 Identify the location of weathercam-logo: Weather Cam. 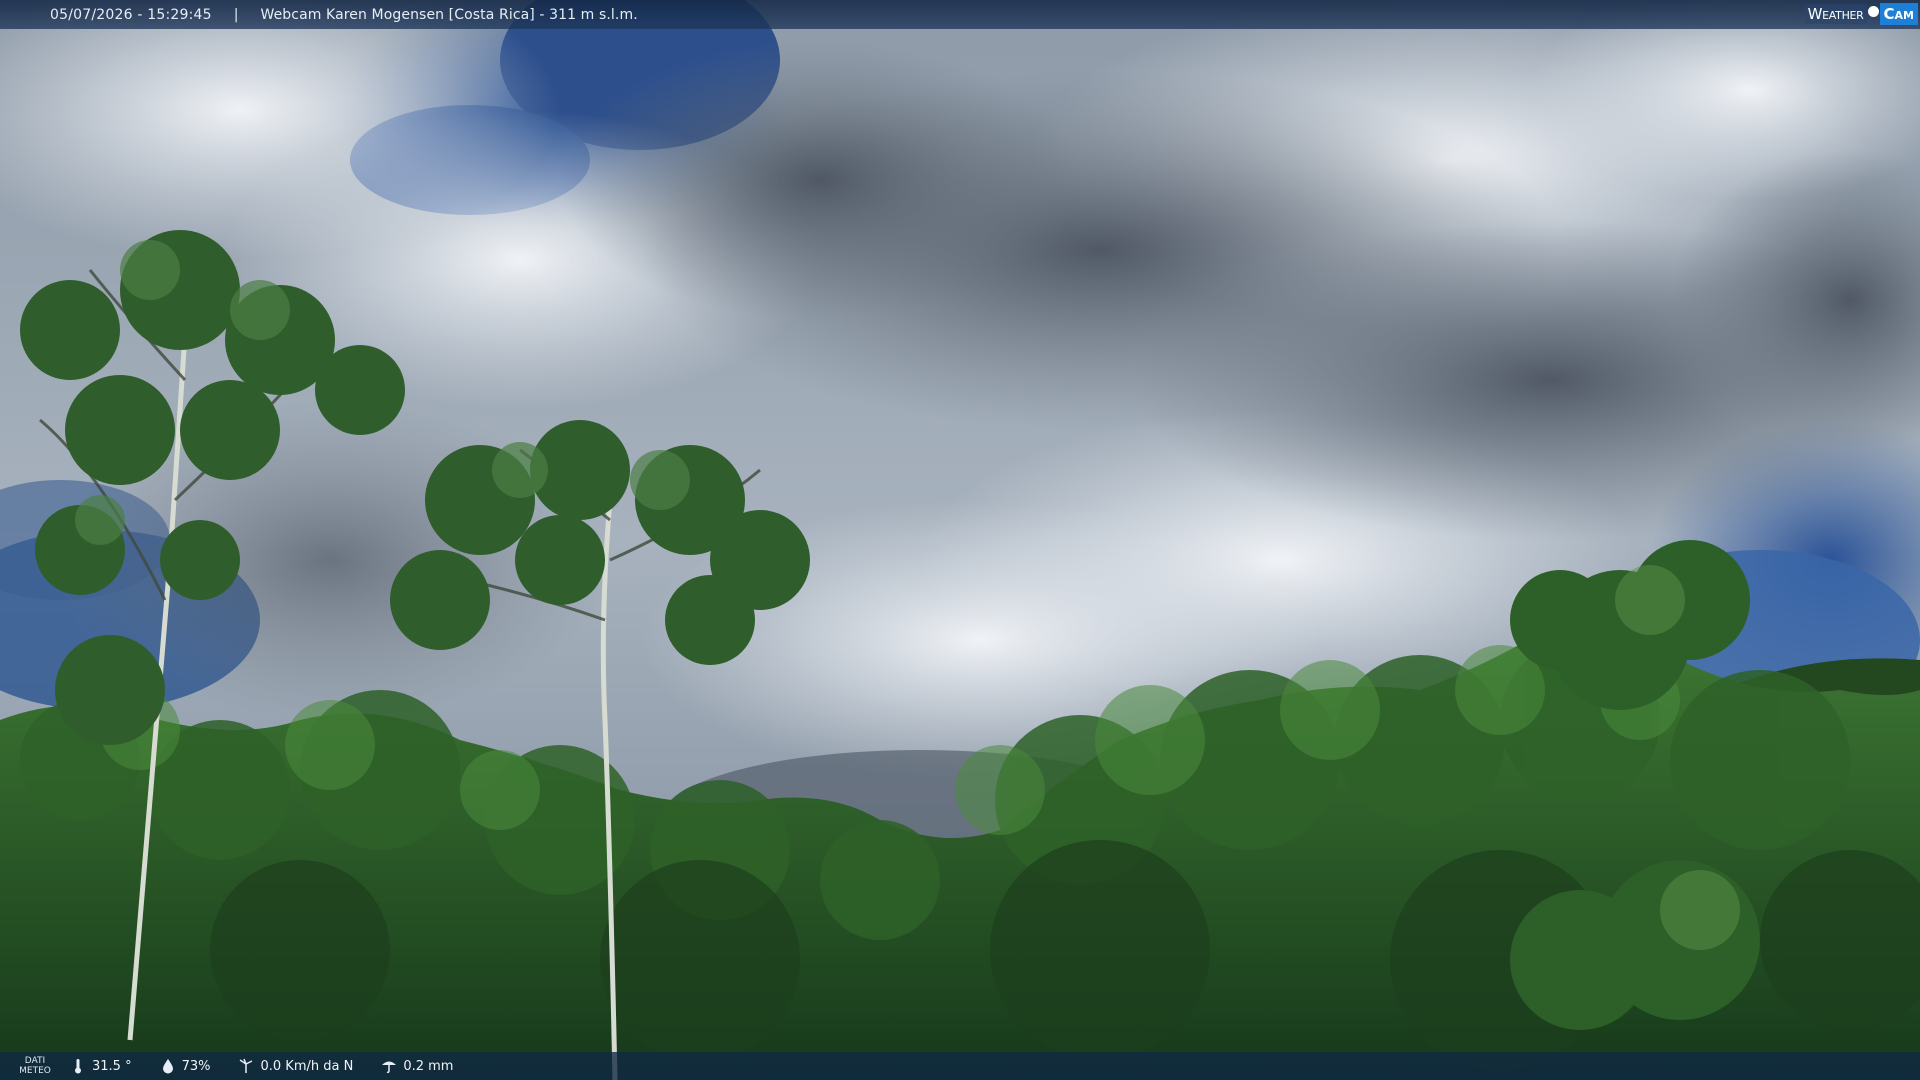
(1861, 14).